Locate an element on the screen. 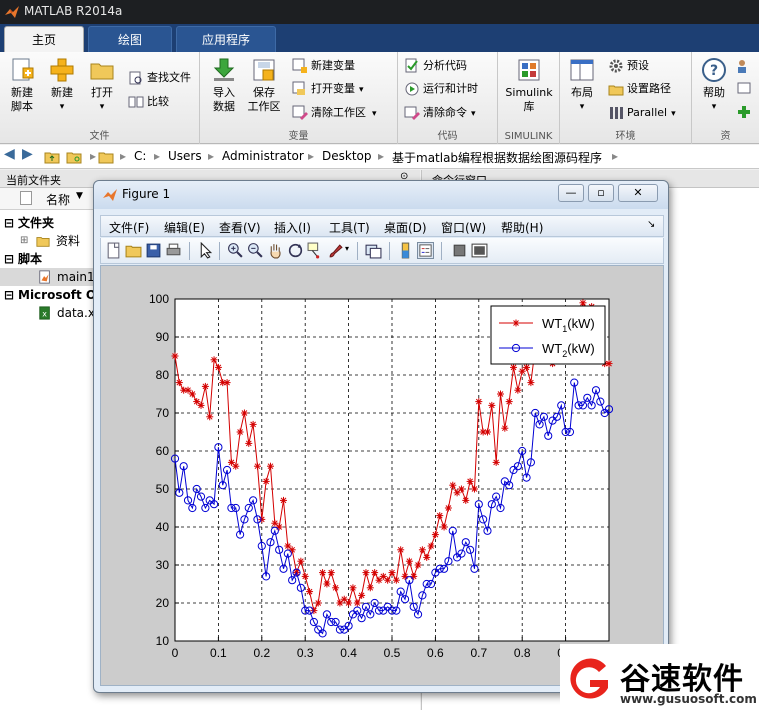  breadcrumb-administrator: Administrator is located at coordinates (263, 156).